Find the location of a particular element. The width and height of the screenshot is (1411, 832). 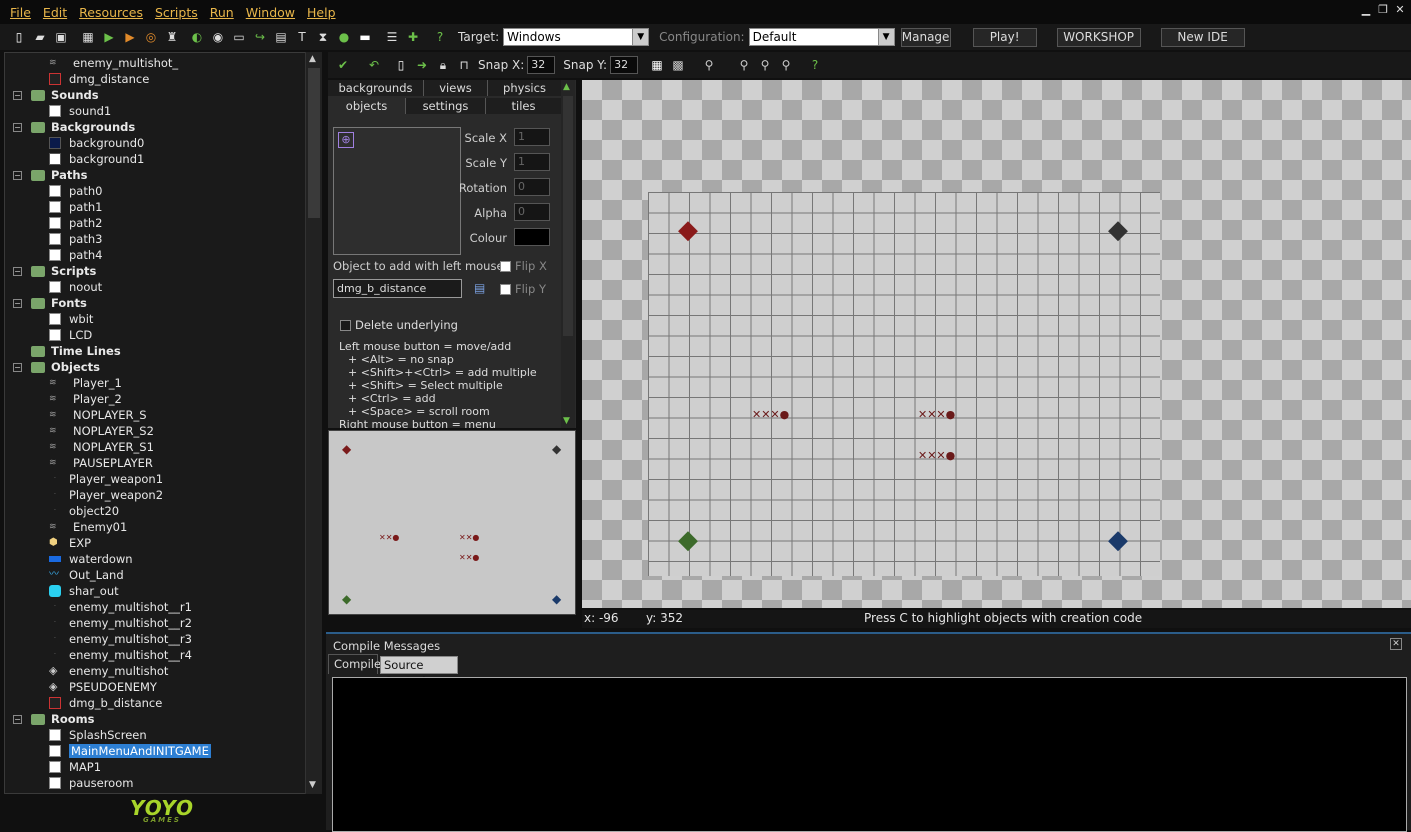

tree-item: sound1 is located at coordinates (80, 111).